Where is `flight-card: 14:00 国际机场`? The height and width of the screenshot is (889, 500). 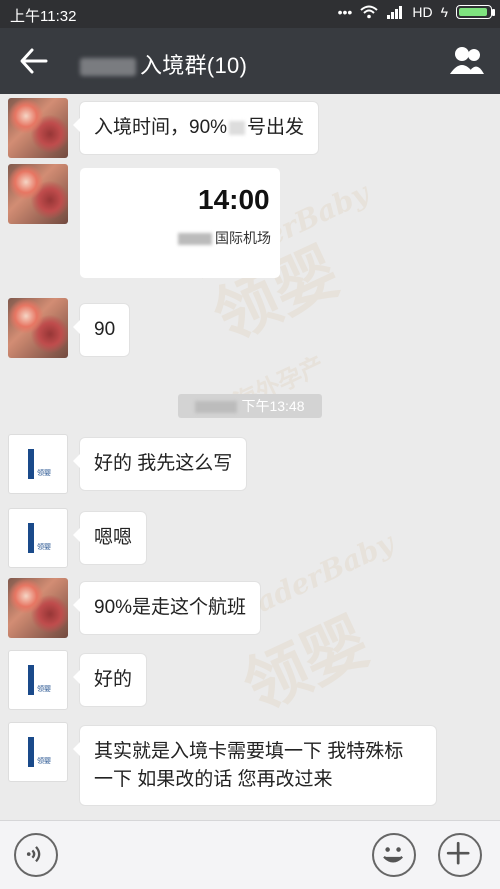
flight-card: 14:00 国际机场 is located at coordinates (180, 223).